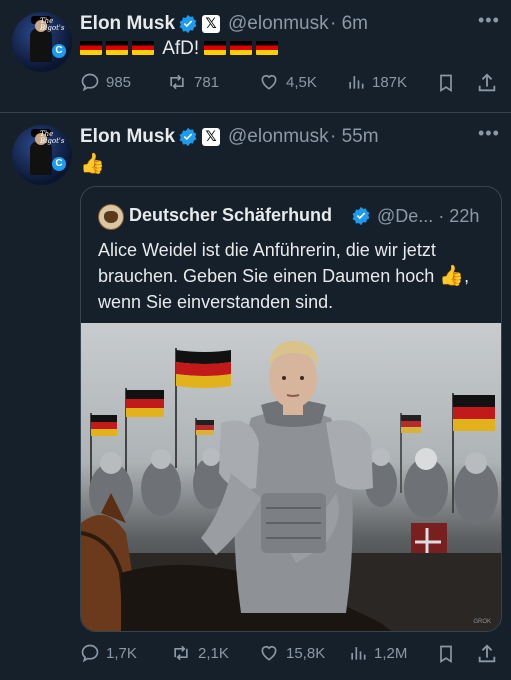 This screenshot has width=511, height=680. I want to click on like-button: 15,8K, so click(291, 653).